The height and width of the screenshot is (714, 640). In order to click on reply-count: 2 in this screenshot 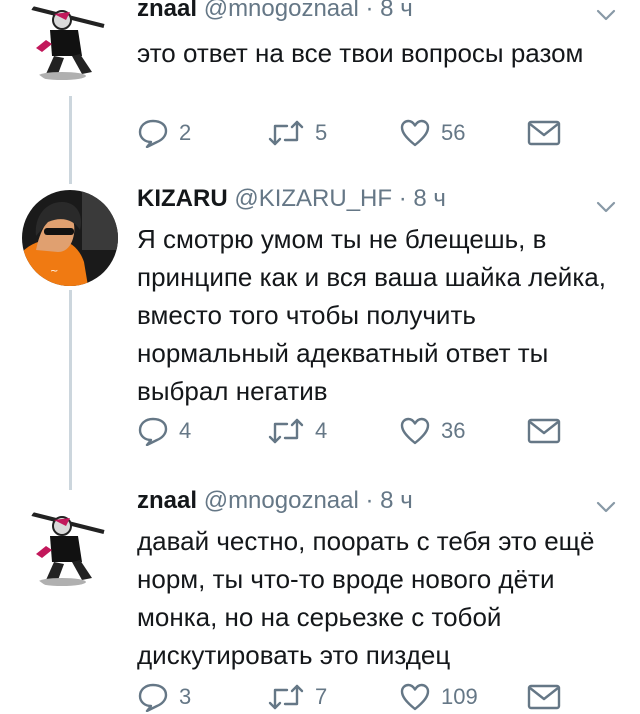, I will do `click(185, 132)`.